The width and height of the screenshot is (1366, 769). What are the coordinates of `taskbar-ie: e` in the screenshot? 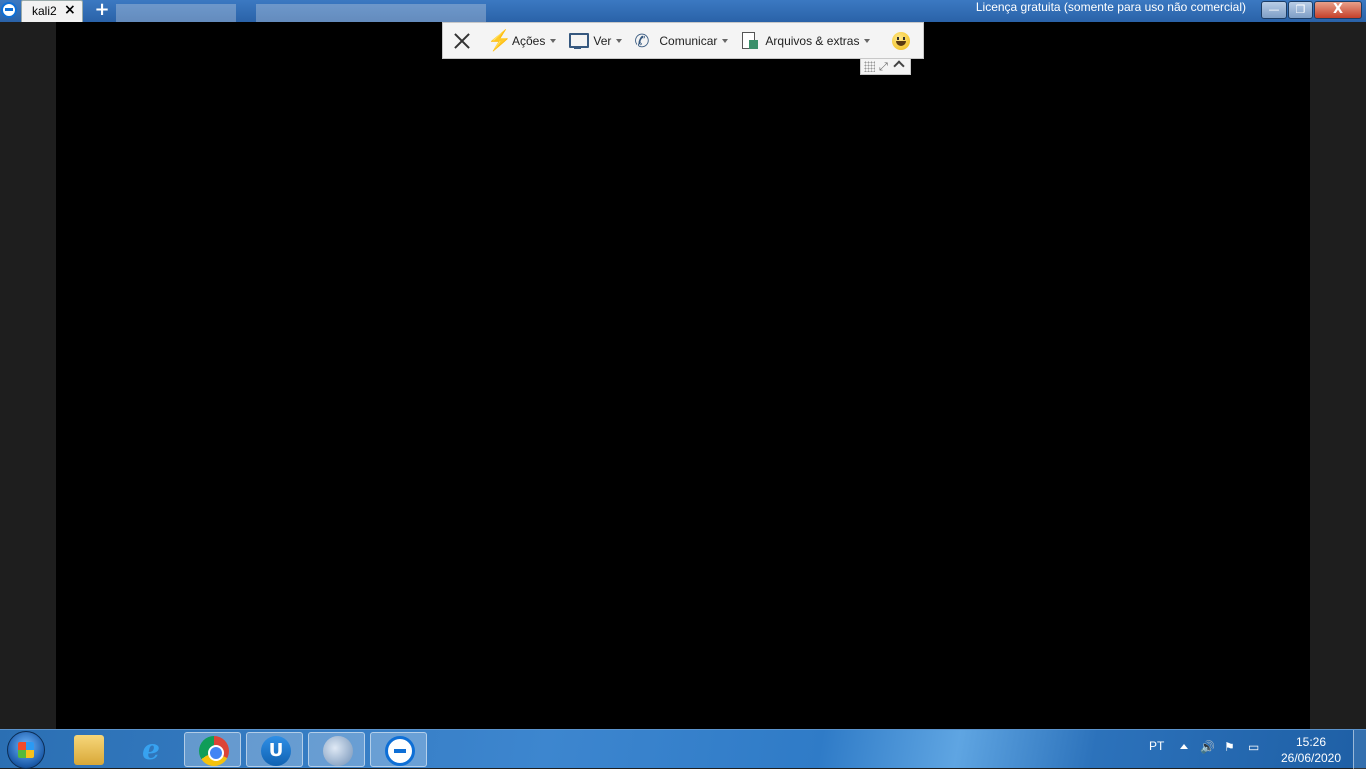 It's located at (150, 749).